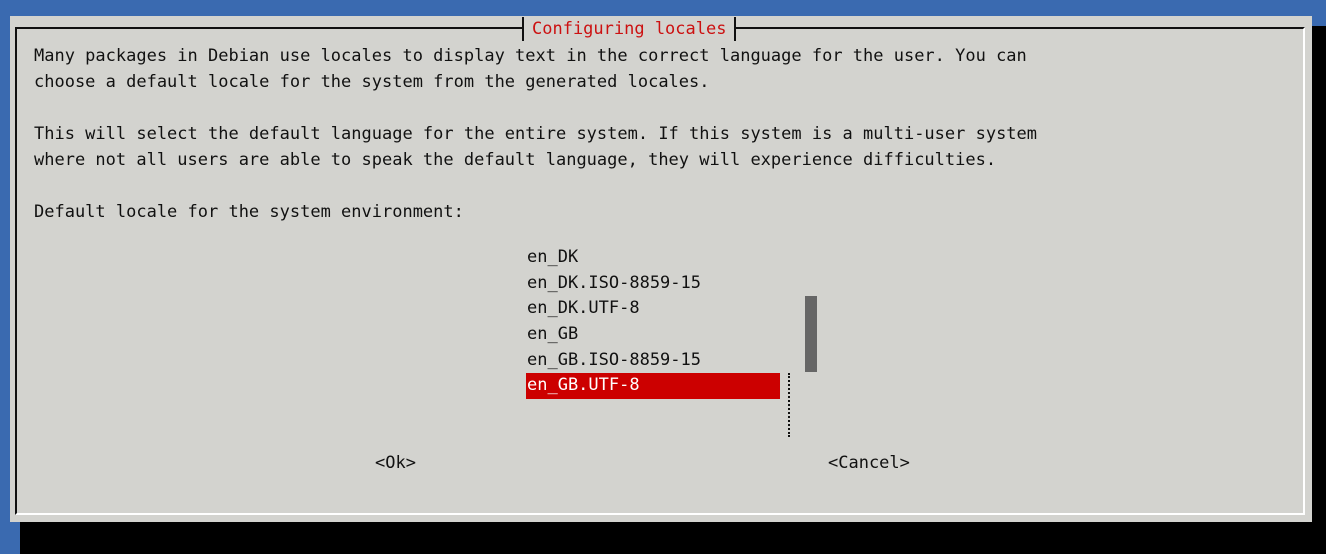 The height and width of the screenshot is (554, 1326). I want to click on locale-option: en_DK, so click(653, 258).